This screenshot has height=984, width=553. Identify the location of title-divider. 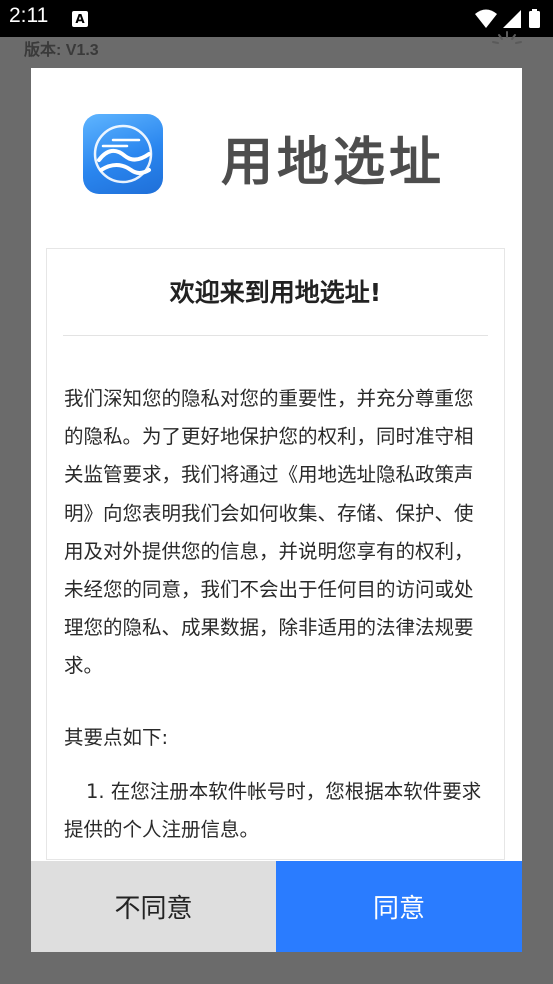
(275, 335).